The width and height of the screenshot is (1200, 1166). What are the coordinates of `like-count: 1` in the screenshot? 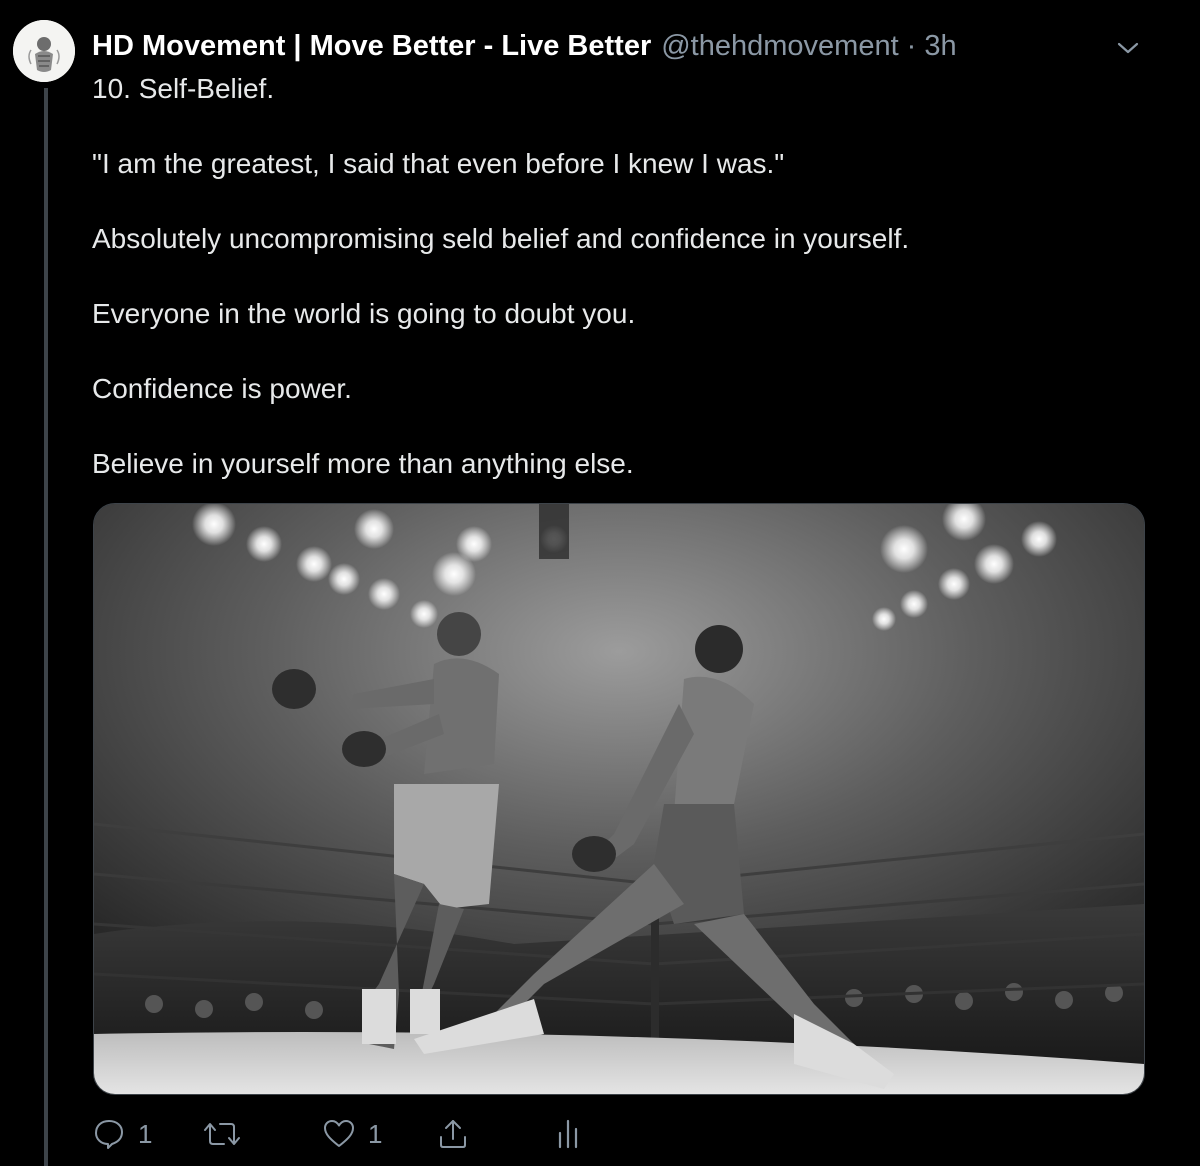 It's located at (375, 1133).